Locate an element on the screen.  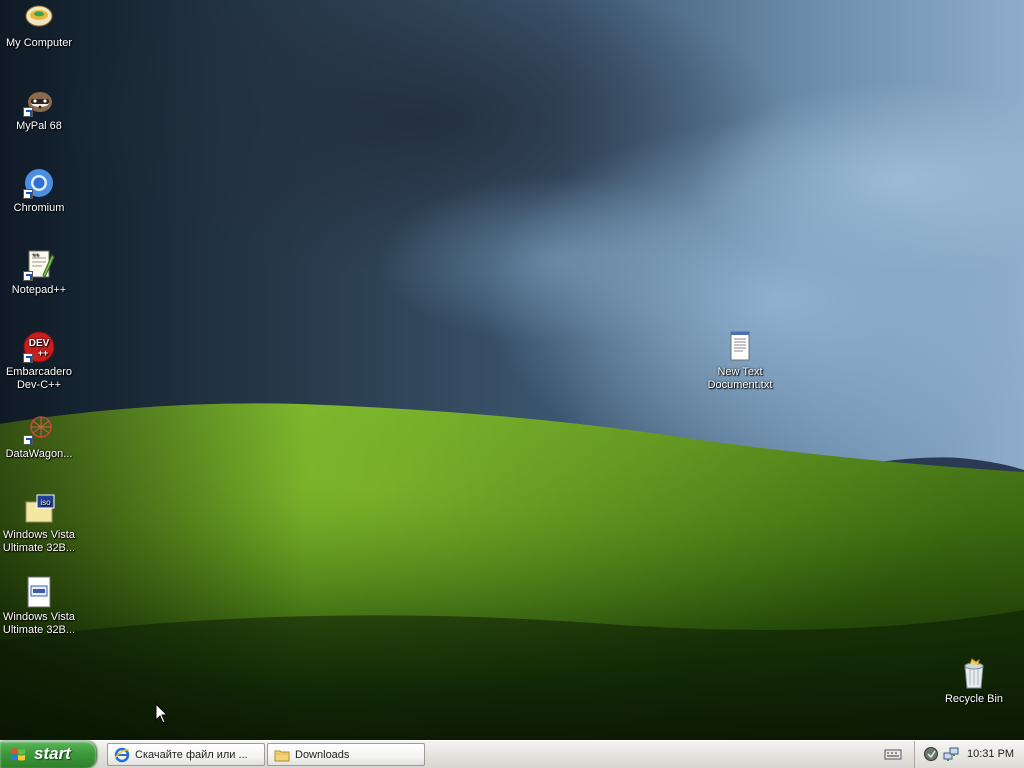
desktop-icon-label: My Computer is located at coordinates (39, 43).